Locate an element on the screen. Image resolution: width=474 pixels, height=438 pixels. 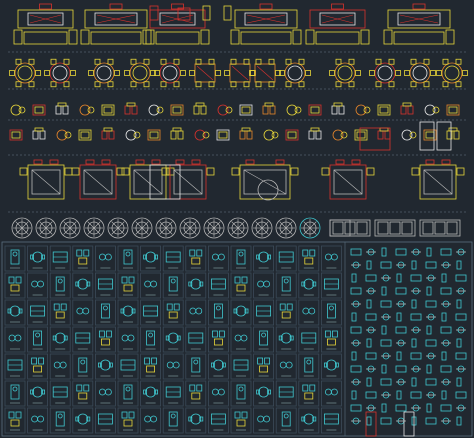
cabinet-block is located at coordinates (444, 136).